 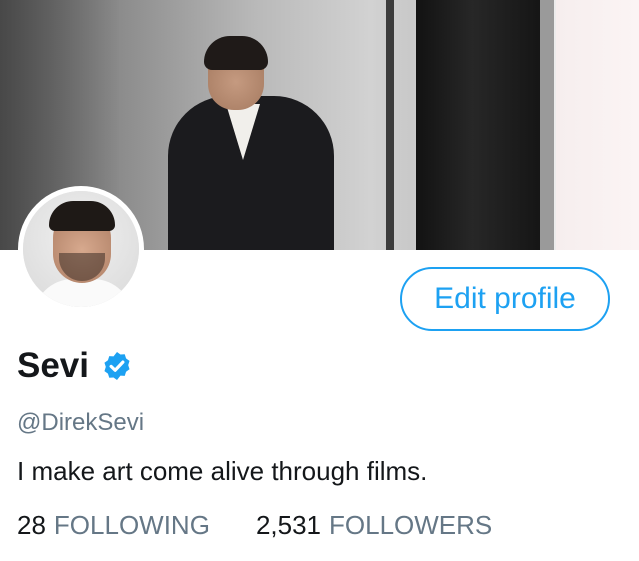 I want to click on avatar-hair, so click(x=82, y=216).